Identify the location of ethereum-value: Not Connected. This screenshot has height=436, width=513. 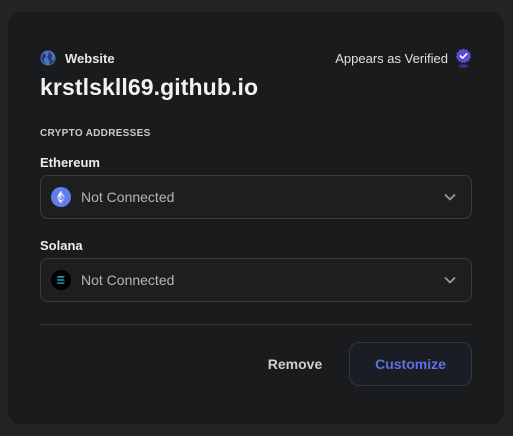
(128, 197).